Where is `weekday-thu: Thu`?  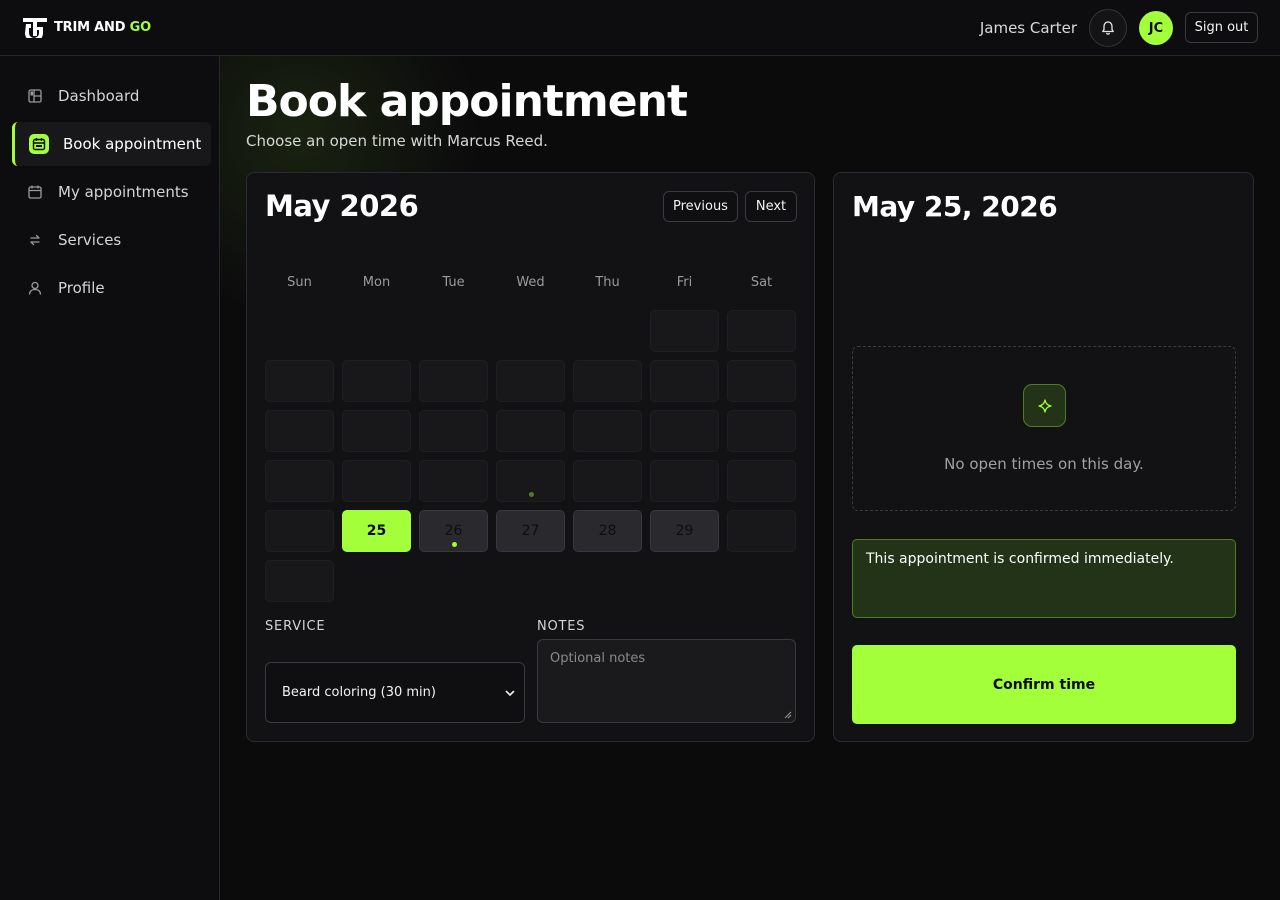
weekday-thu: Thu is located at coordinates (607, 282).